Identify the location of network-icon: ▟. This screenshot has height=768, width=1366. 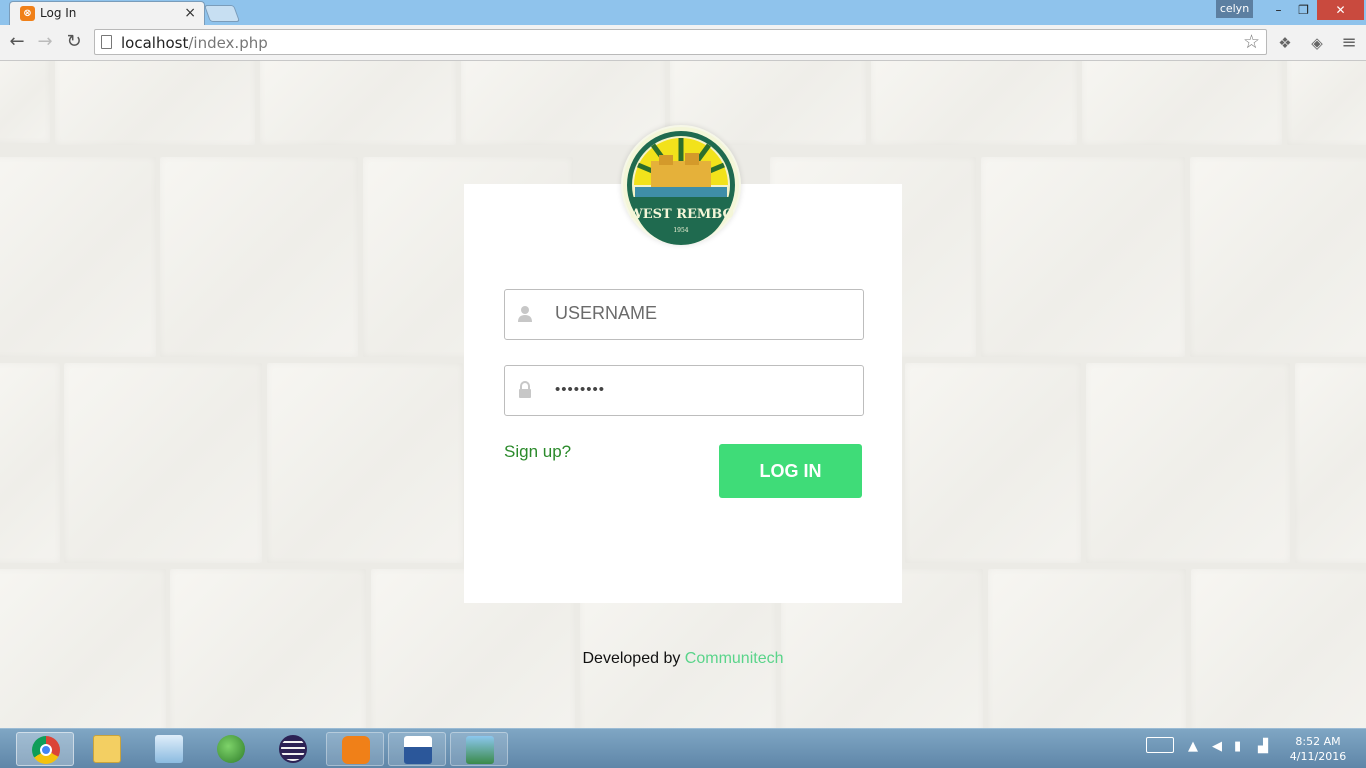
(1263, 746).